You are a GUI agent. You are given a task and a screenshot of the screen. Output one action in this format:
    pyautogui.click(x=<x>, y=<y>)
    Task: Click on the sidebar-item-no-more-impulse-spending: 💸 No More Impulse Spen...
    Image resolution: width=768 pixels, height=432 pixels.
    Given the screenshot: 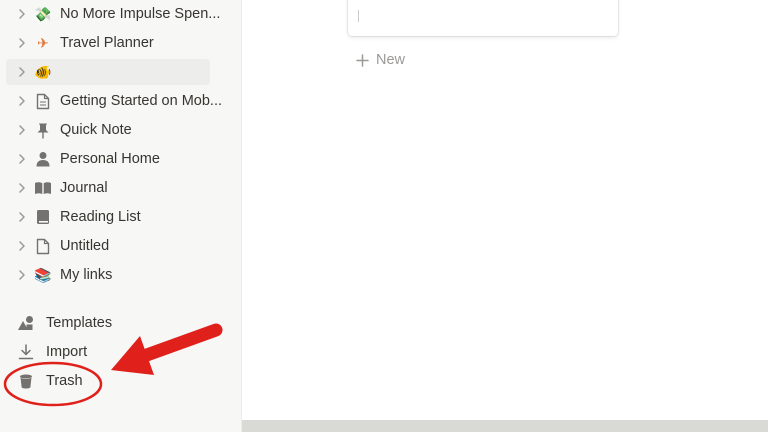 What is the action you would take?
    pyautogui.click(x=119, y=14)
    